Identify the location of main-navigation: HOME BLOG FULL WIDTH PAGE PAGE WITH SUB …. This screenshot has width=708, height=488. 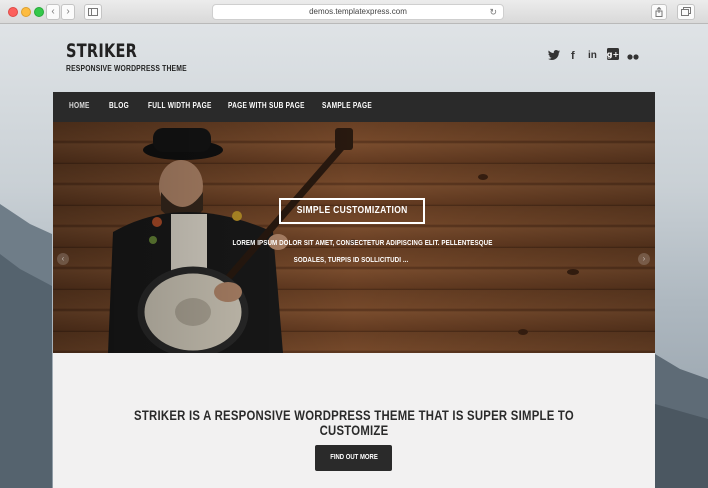
(354, 107).